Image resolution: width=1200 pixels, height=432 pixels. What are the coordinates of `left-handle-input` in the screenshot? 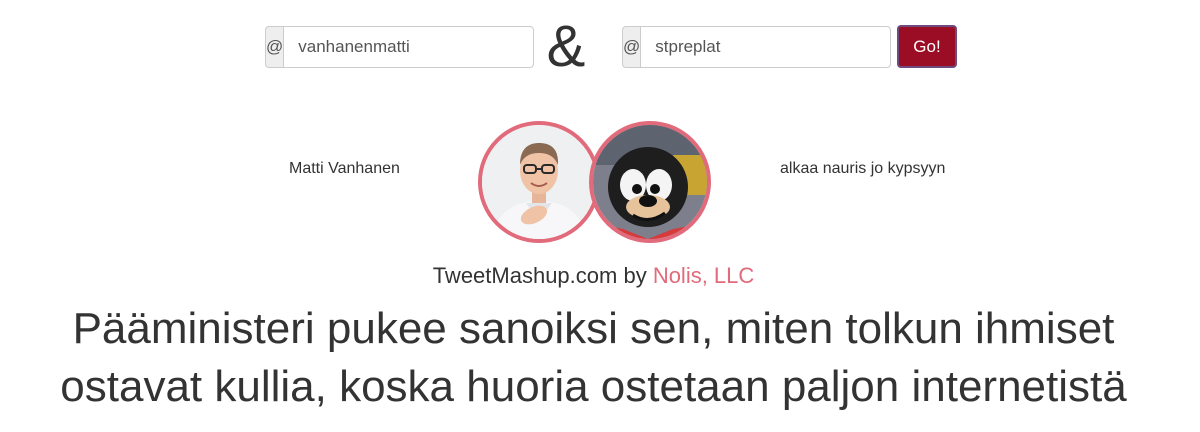 It's located at (409, 47).